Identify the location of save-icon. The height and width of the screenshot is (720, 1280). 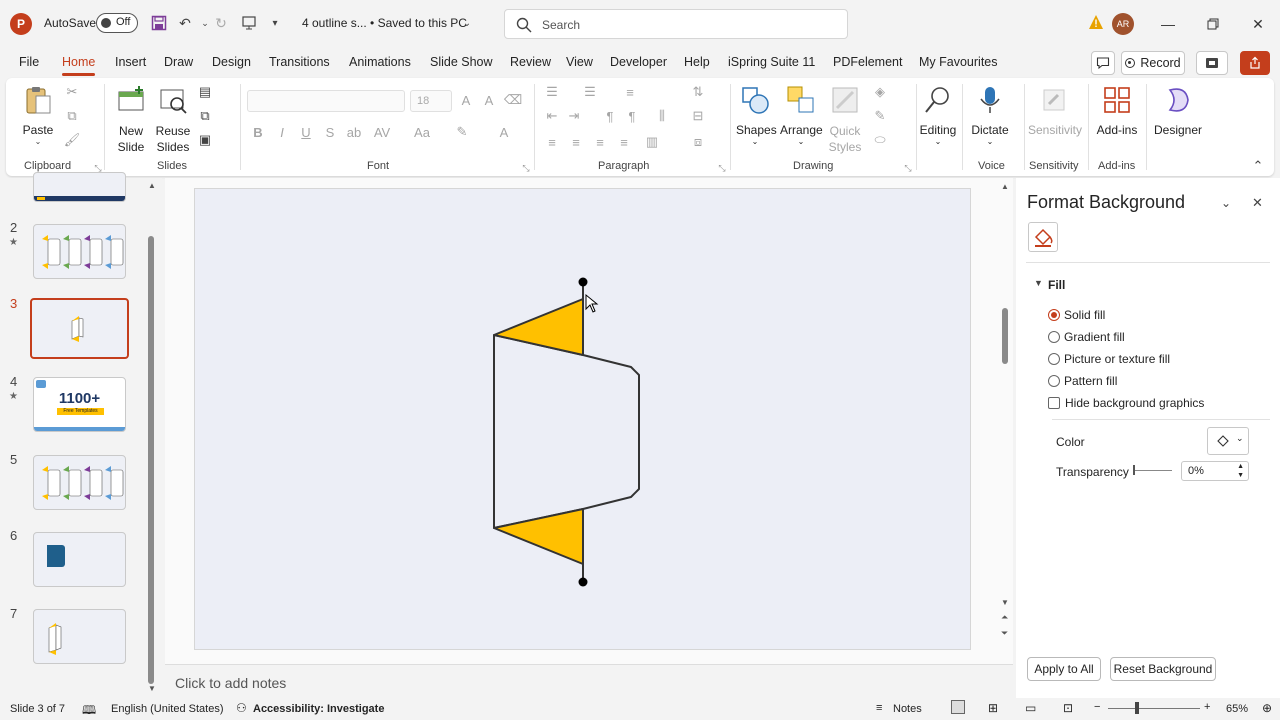
(159, 23).